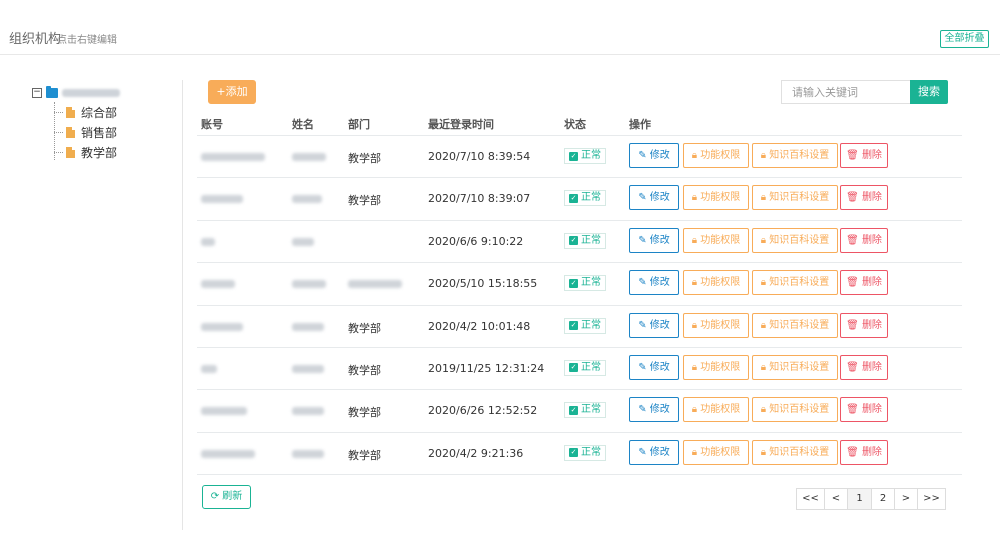 The image size is (1000, 550). Describe the element at coordinates (883, 499) in the screenshot. I see `pager-page-2: 2` at that location.